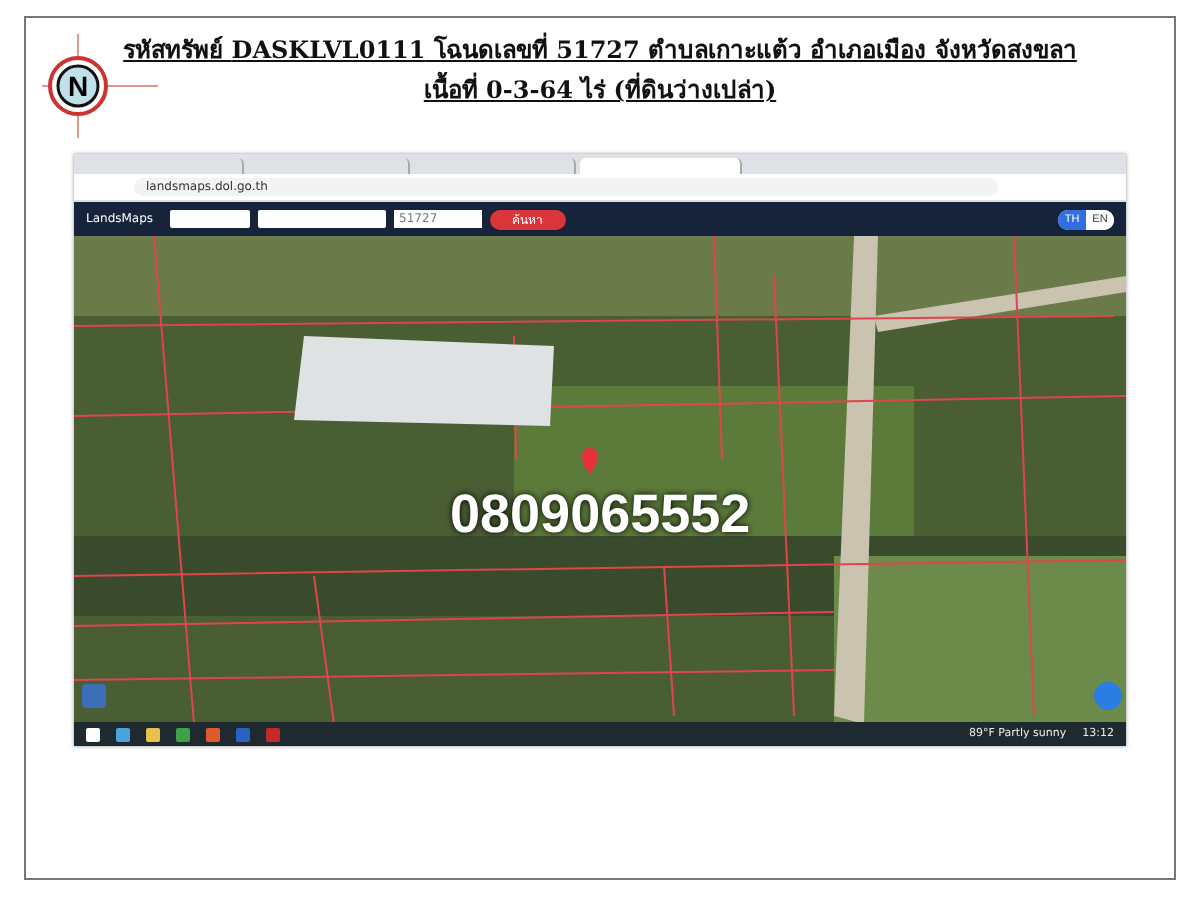  I want to click on district-dropdown, so click(321, 219).